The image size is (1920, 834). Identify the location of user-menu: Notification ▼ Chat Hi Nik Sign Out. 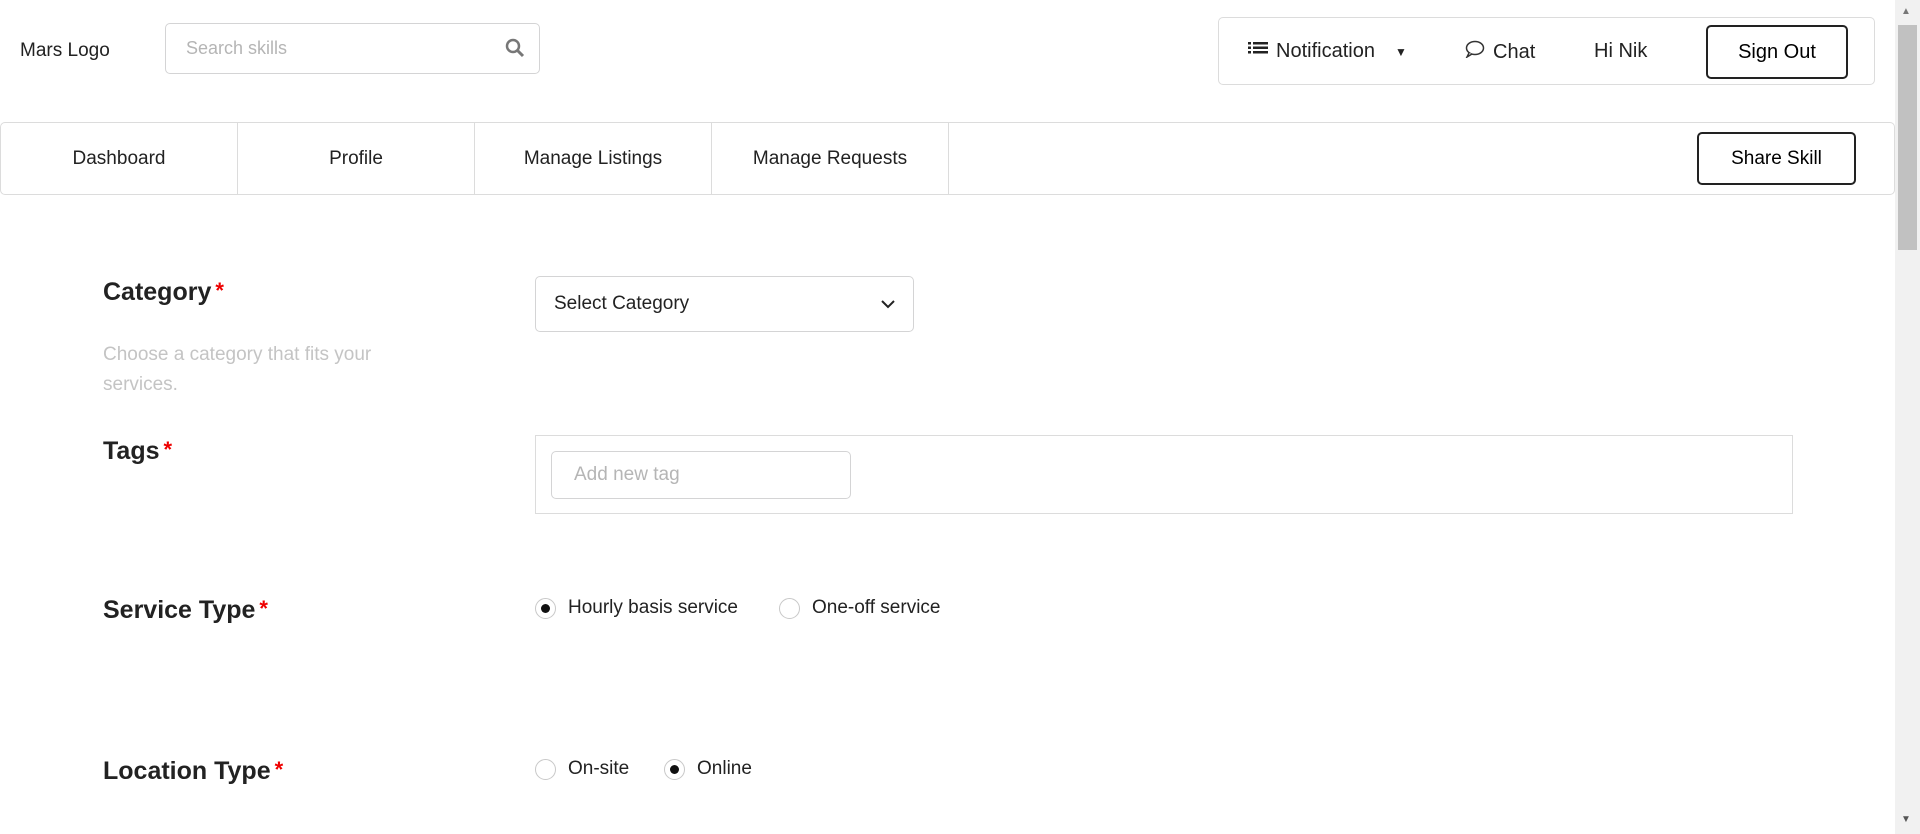
(1546, 51).